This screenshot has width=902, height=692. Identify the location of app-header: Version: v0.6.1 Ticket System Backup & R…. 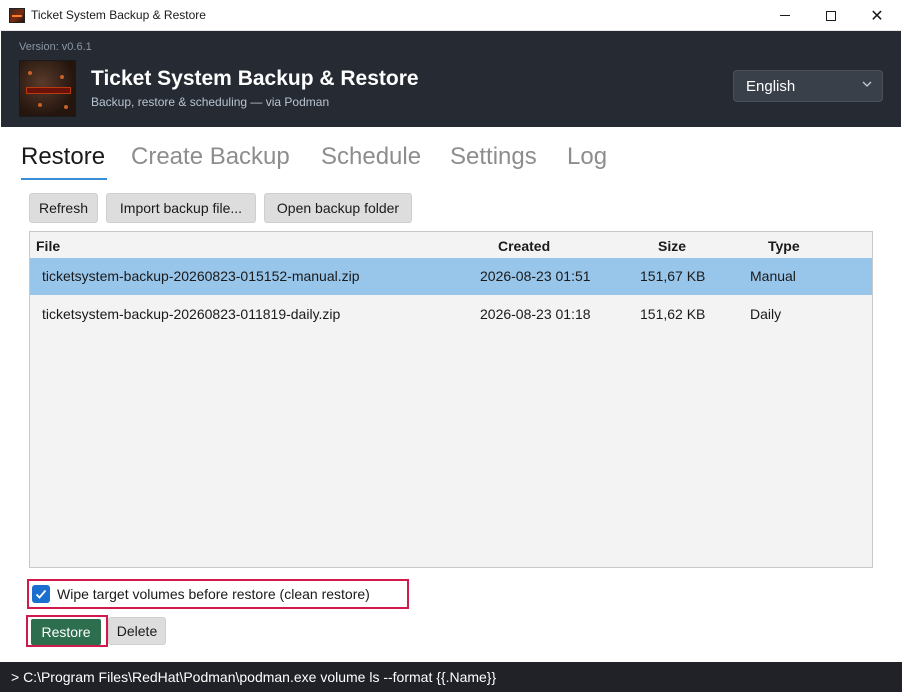
(451, 79).